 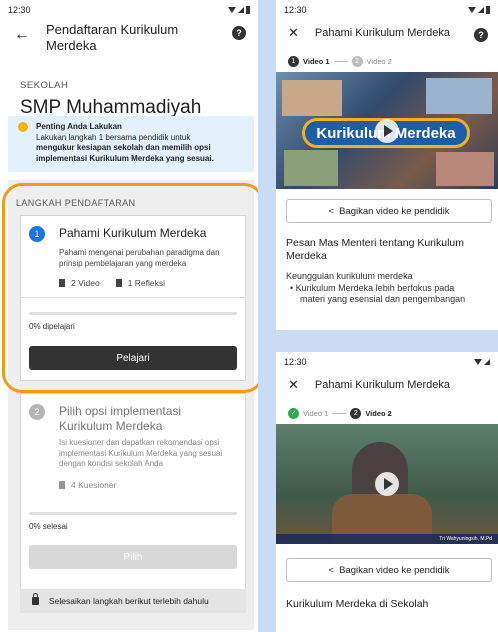 I want to click on banner-text-1: Lakukan langkah 1 bersama pendidik untuk, so click(x=113, y=137).